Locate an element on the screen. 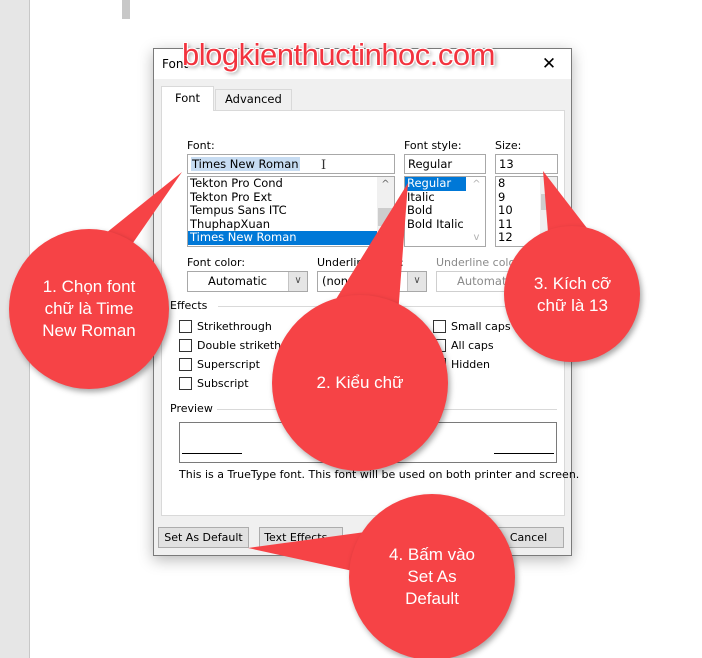  tab-advanced-label: Advanced is located at coordinates (253, 99).